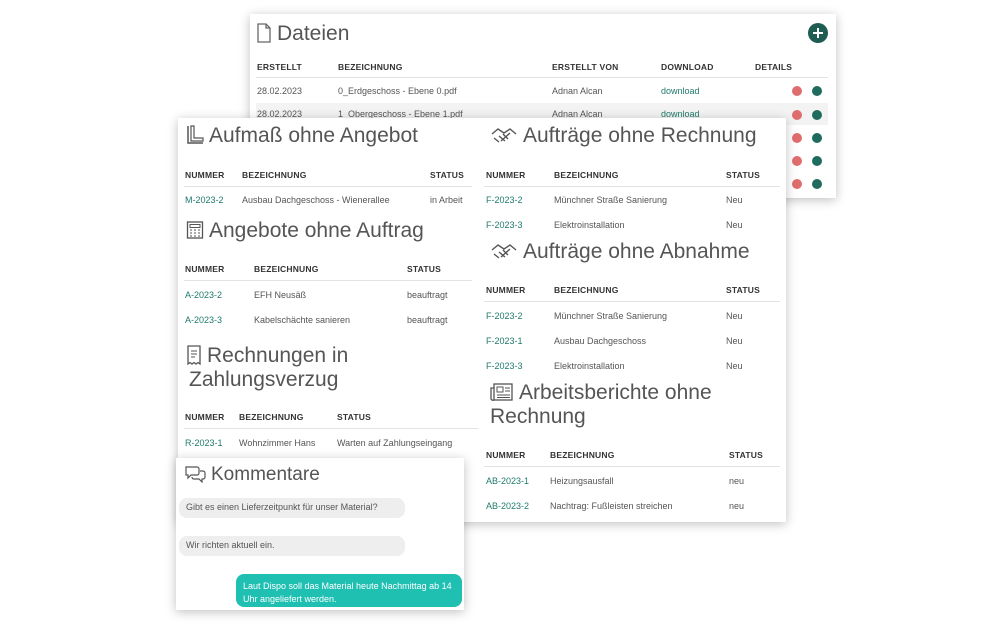 This screenshot has width=1000, height=636. Describe the element at coordinates (623, 136) in the screenshot. I see `auftraege-rechnung-title: Aufträge ohne Rechnung` at that location.